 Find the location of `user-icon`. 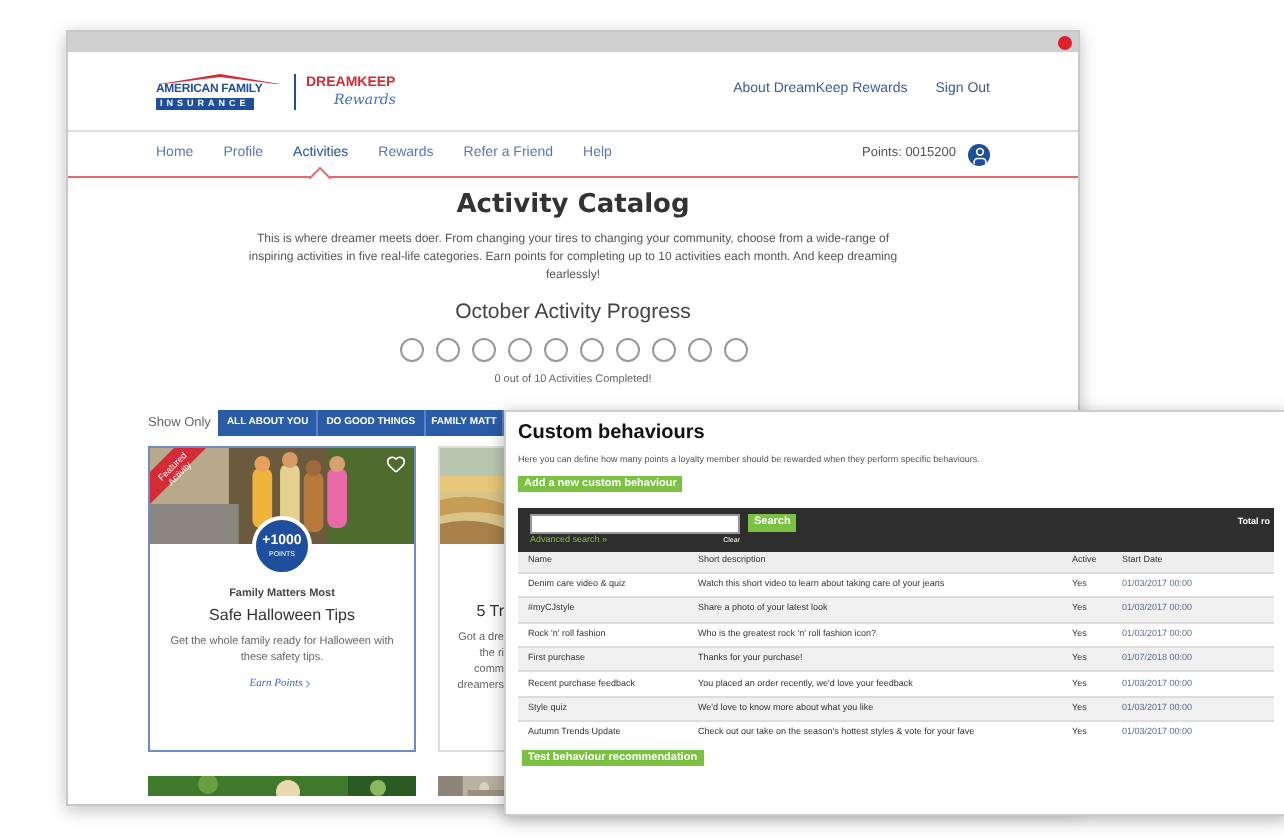

user-icon is located at coordinates (979, 154).